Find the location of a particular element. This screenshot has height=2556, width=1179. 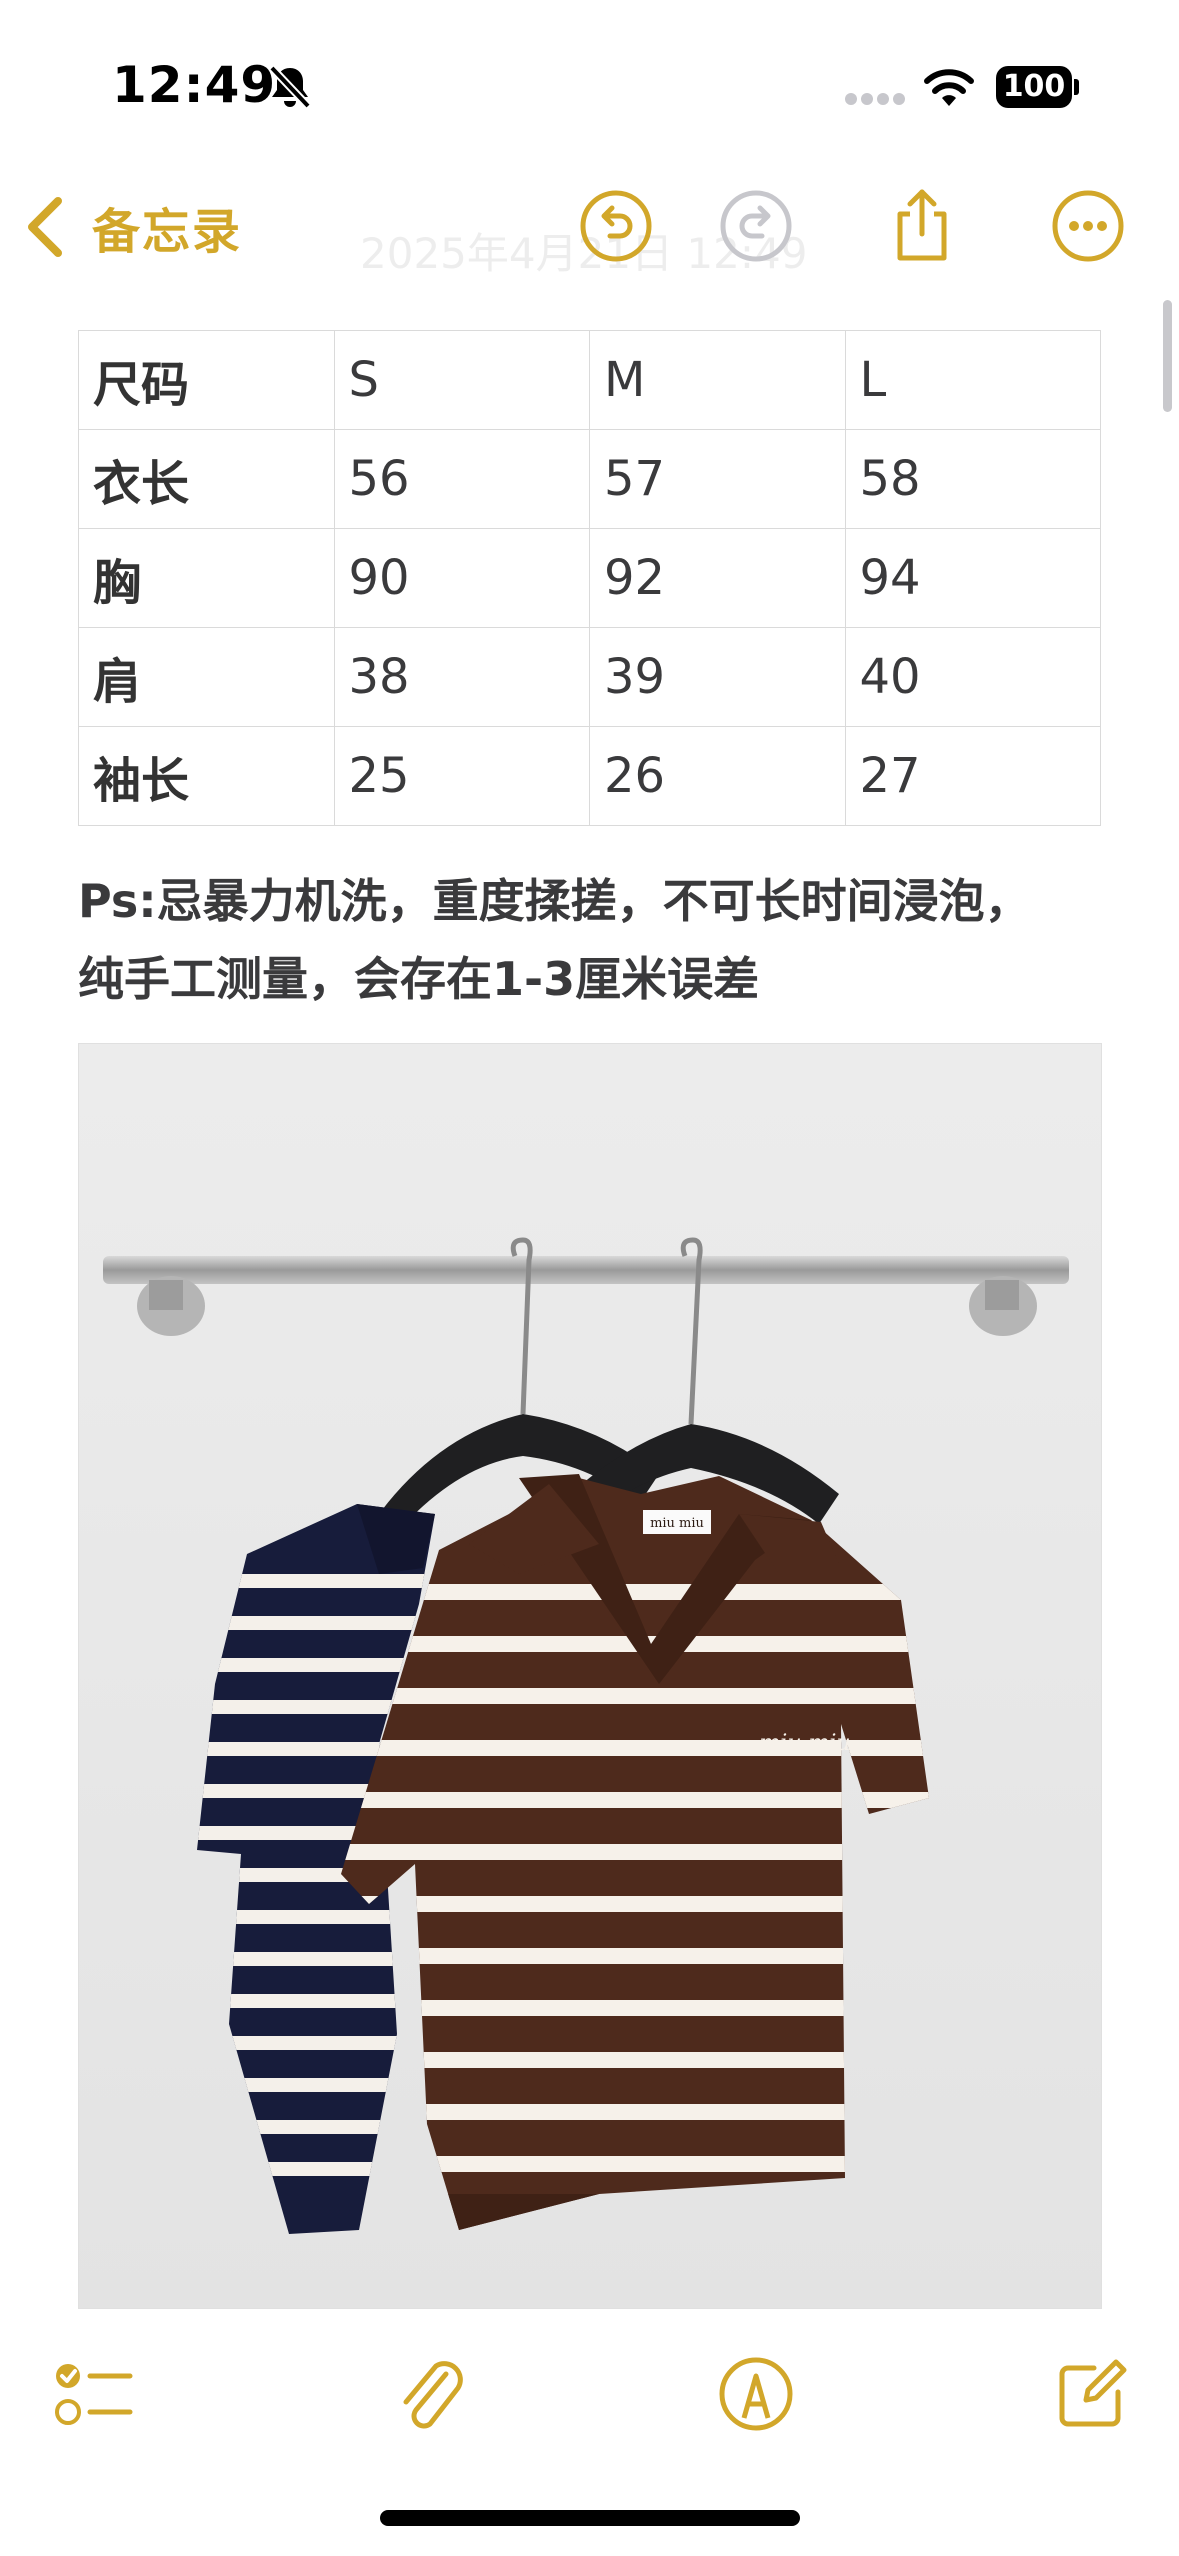

undo-button is located at coordinates (616, 226).